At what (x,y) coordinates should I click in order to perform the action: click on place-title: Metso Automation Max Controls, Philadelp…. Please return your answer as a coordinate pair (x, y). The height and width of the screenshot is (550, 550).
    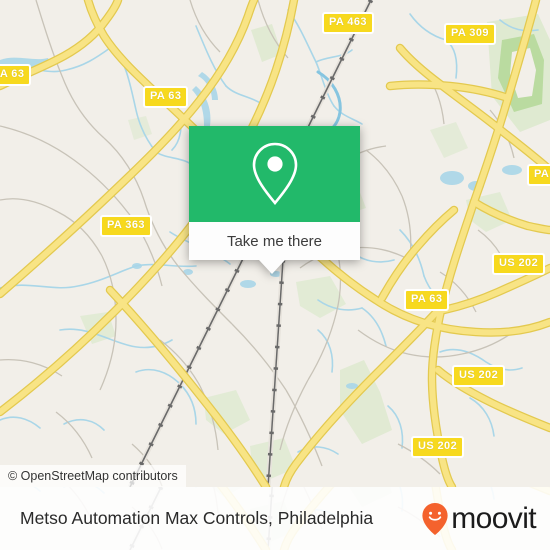
    Looking at the image, I should click on (197, 518).